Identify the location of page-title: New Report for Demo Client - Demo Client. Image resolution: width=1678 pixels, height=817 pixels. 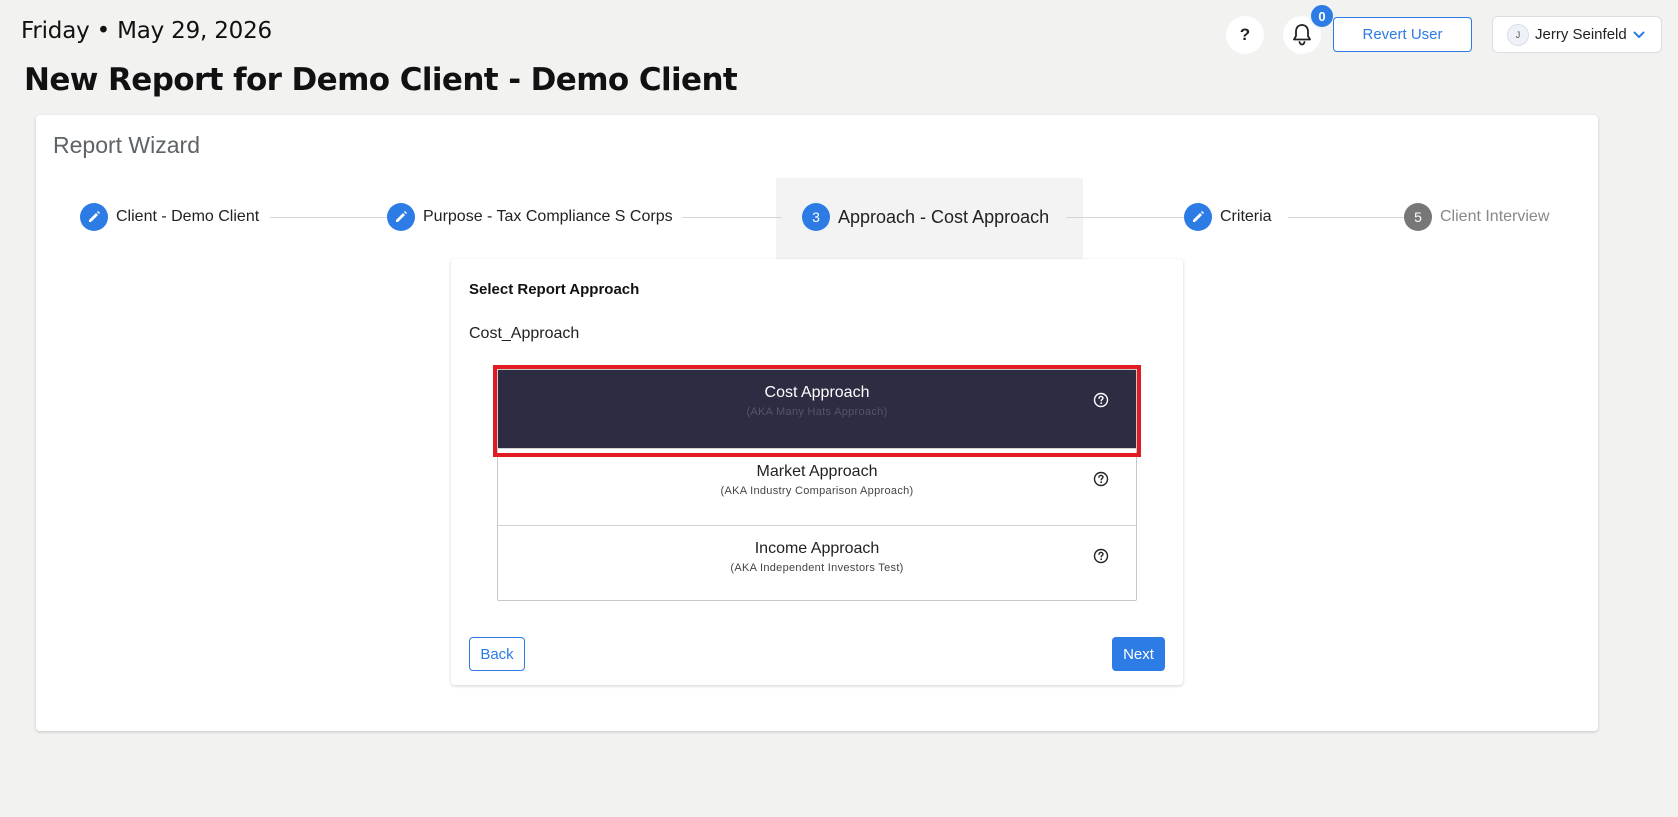
(381, 80).